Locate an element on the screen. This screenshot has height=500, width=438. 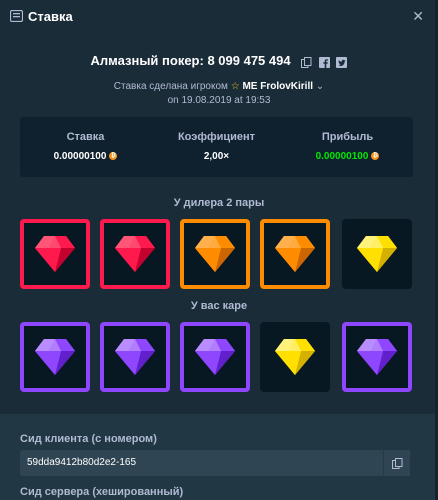
bet-date: on 19.08.2019 at 19:53 is located at coordinates (219, 100).